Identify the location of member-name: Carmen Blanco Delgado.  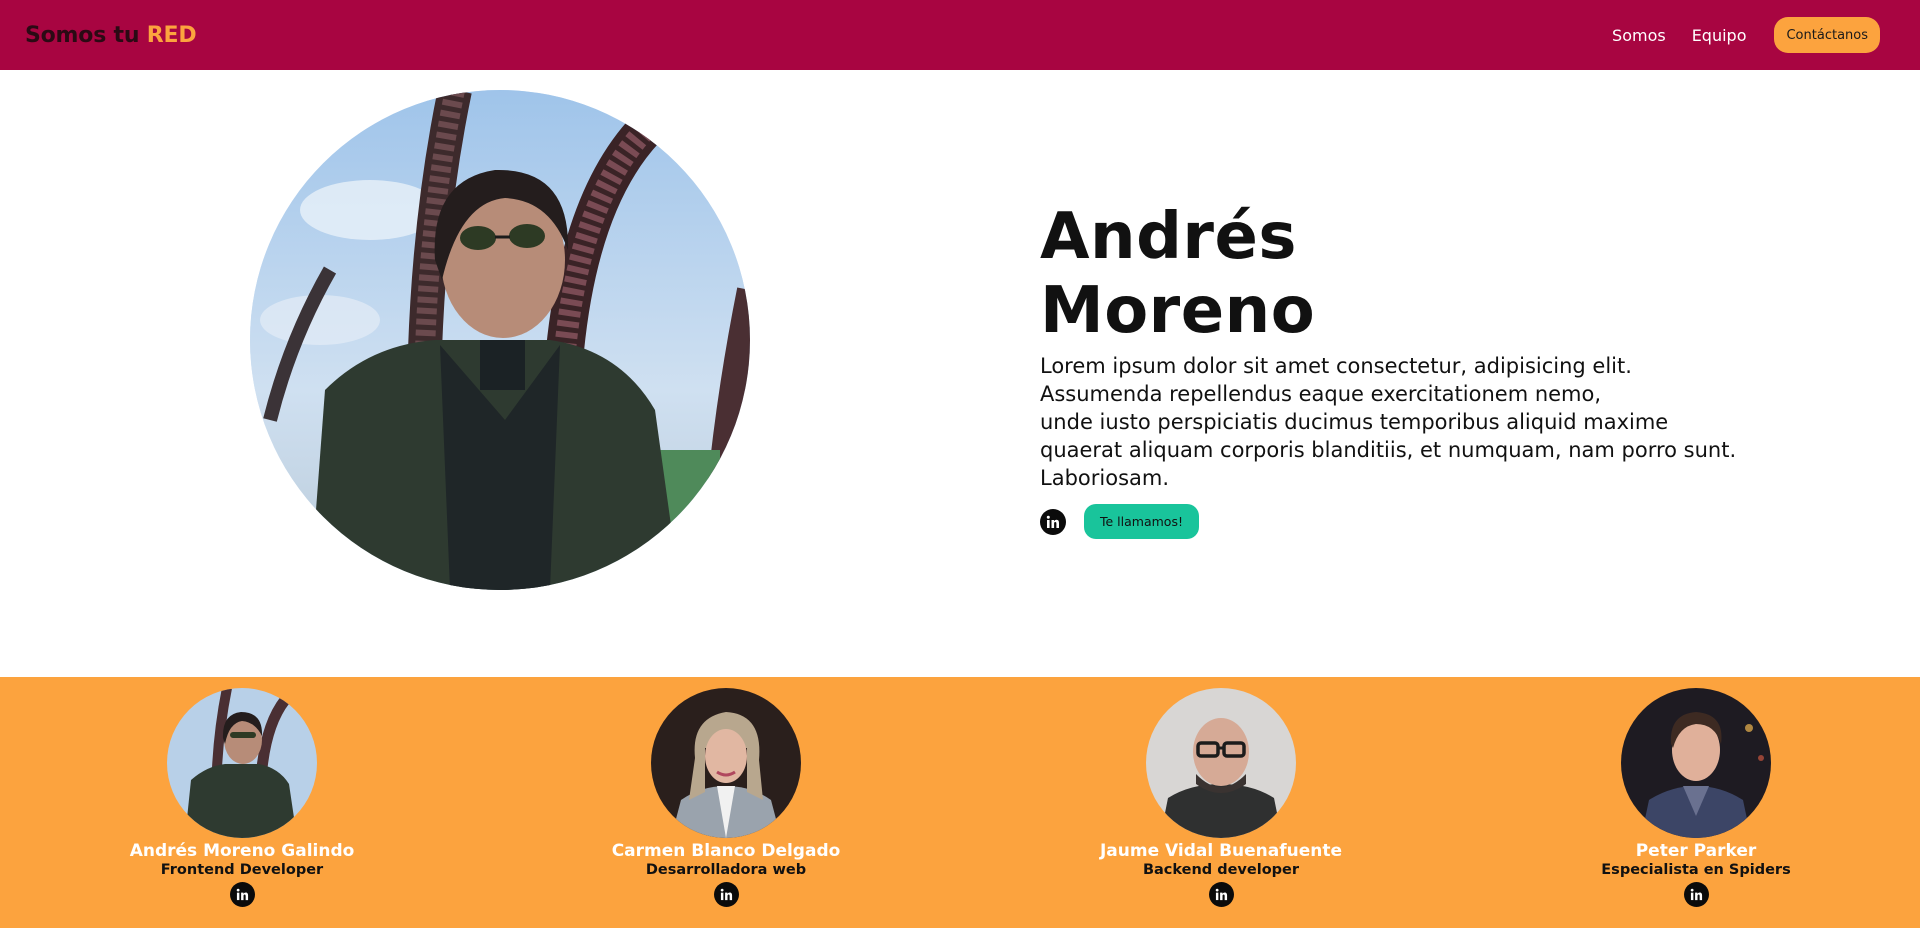
(726, 851).